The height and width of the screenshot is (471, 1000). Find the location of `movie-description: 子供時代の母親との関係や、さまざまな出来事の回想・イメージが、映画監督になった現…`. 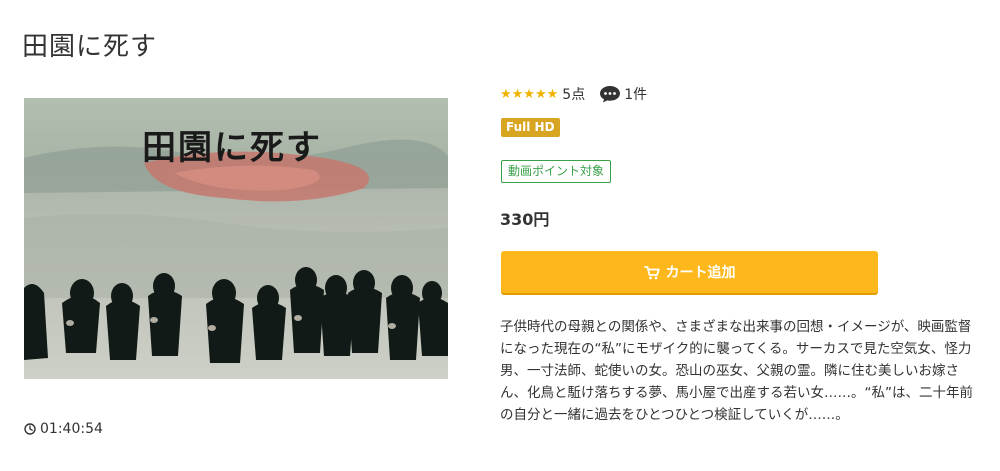

movie-description: 子供時代の母親との関係や、さまざまな出来事の回想・イメージが、映画監督になった現… is located at coordinates (736, 371).